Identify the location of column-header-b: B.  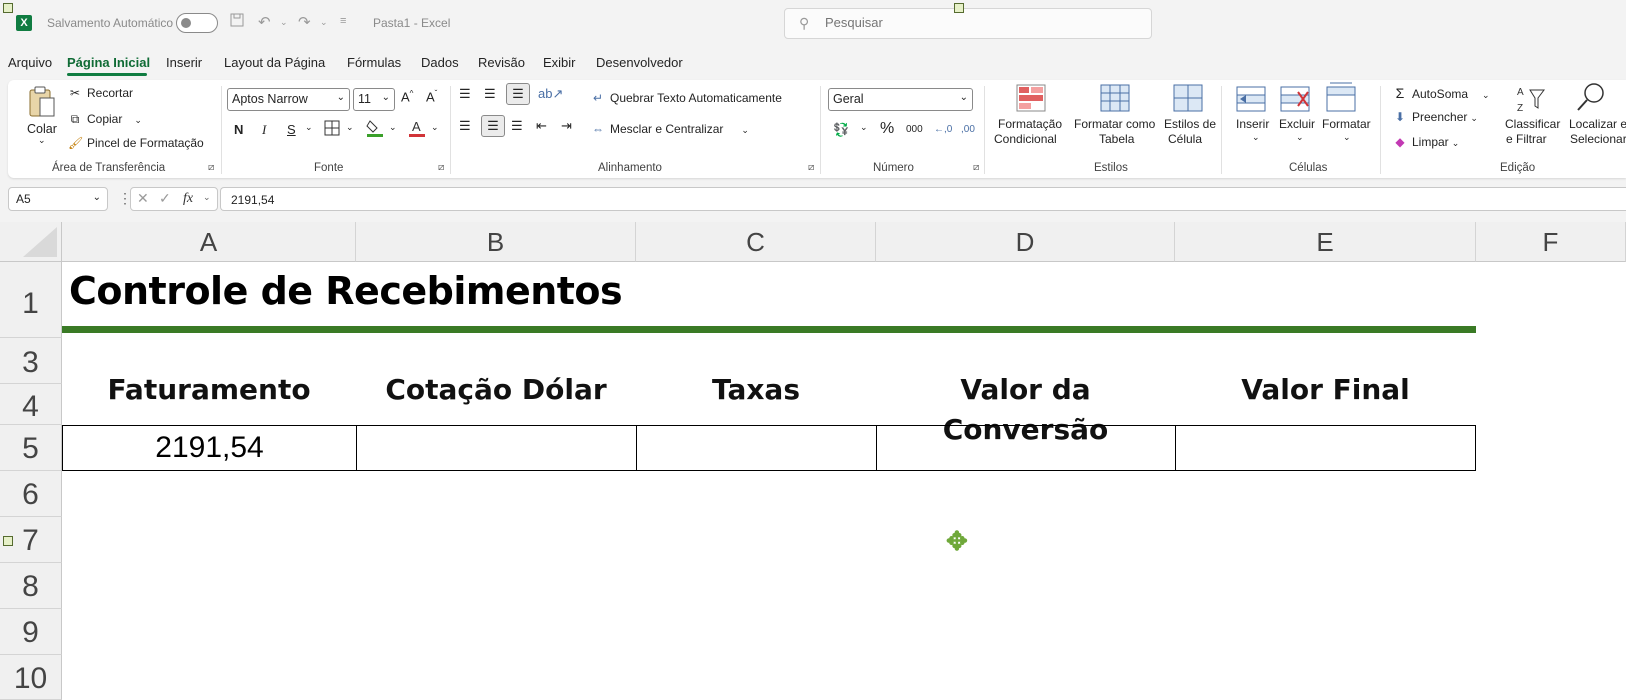
(496, 242).